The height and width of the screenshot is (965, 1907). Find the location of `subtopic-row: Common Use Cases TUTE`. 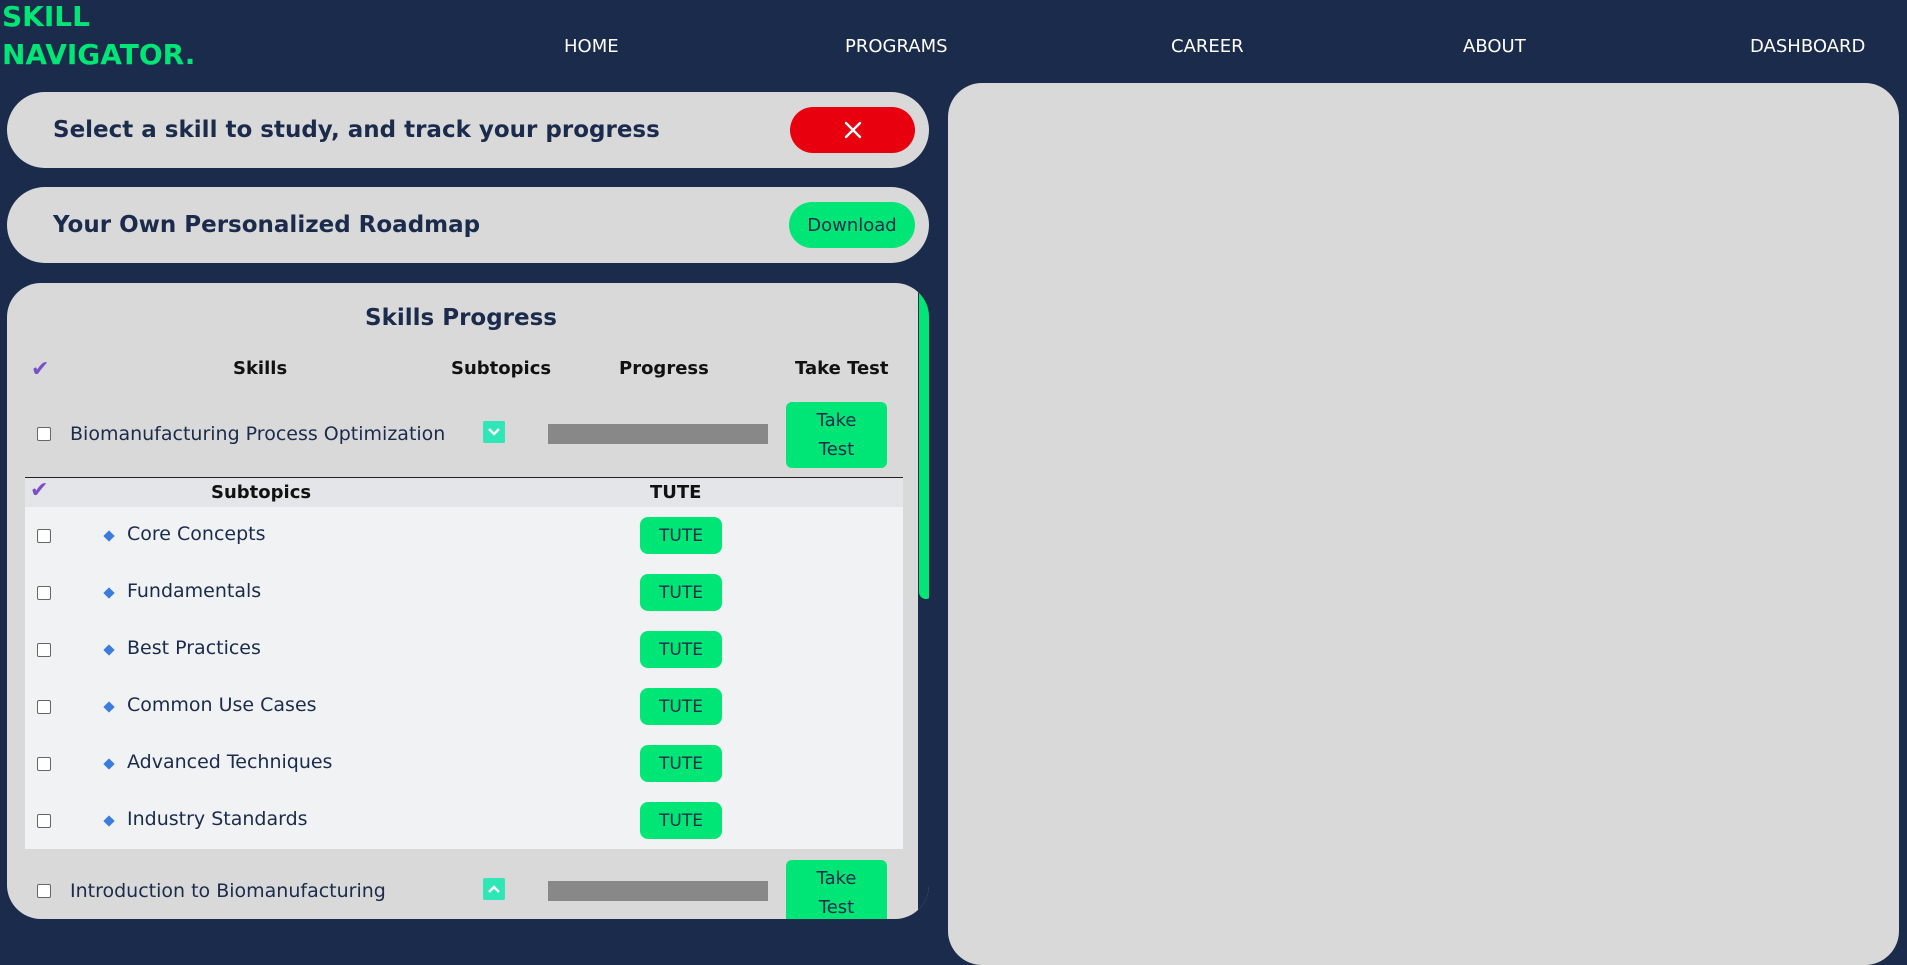

subtopic-row: Common Use Cases TUTE is located at coordinates (464, 706).